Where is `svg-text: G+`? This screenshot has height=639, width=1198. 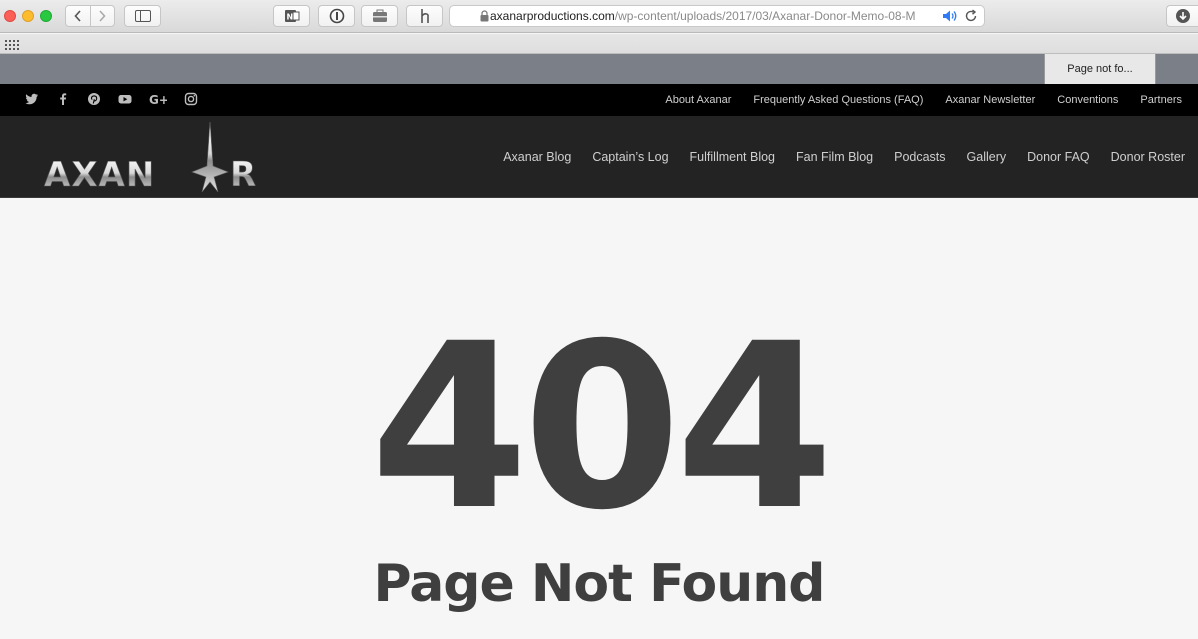
svg-text: G+ is located at coordinates (158, 99).